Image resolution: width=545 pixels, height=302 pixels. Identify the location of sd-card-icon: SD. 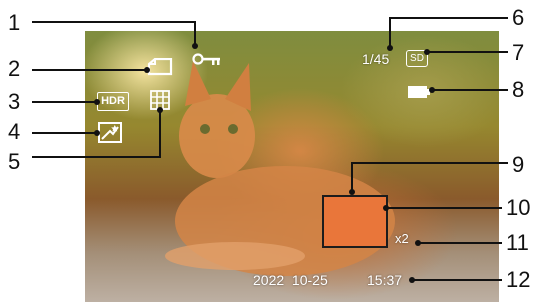
(417, 58).